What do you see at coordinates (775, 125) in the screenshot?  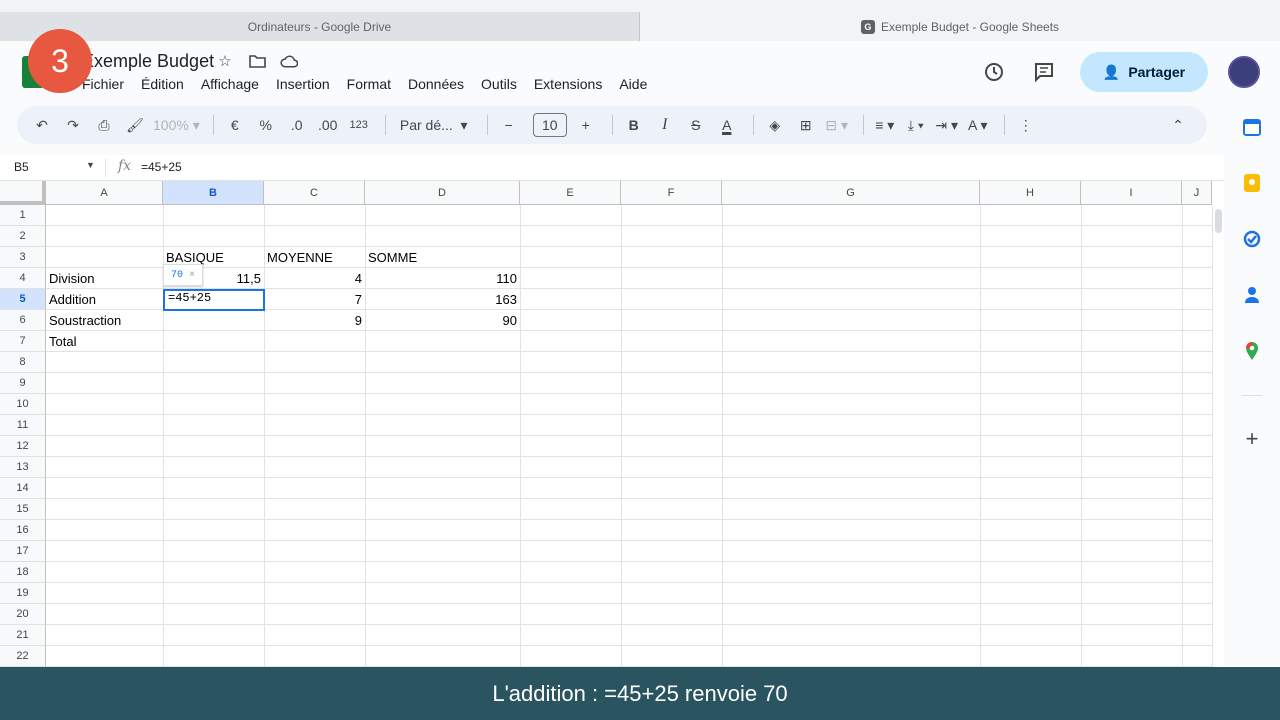 I see `fill-color-icon: ◈` at bounding box center [775, 125].